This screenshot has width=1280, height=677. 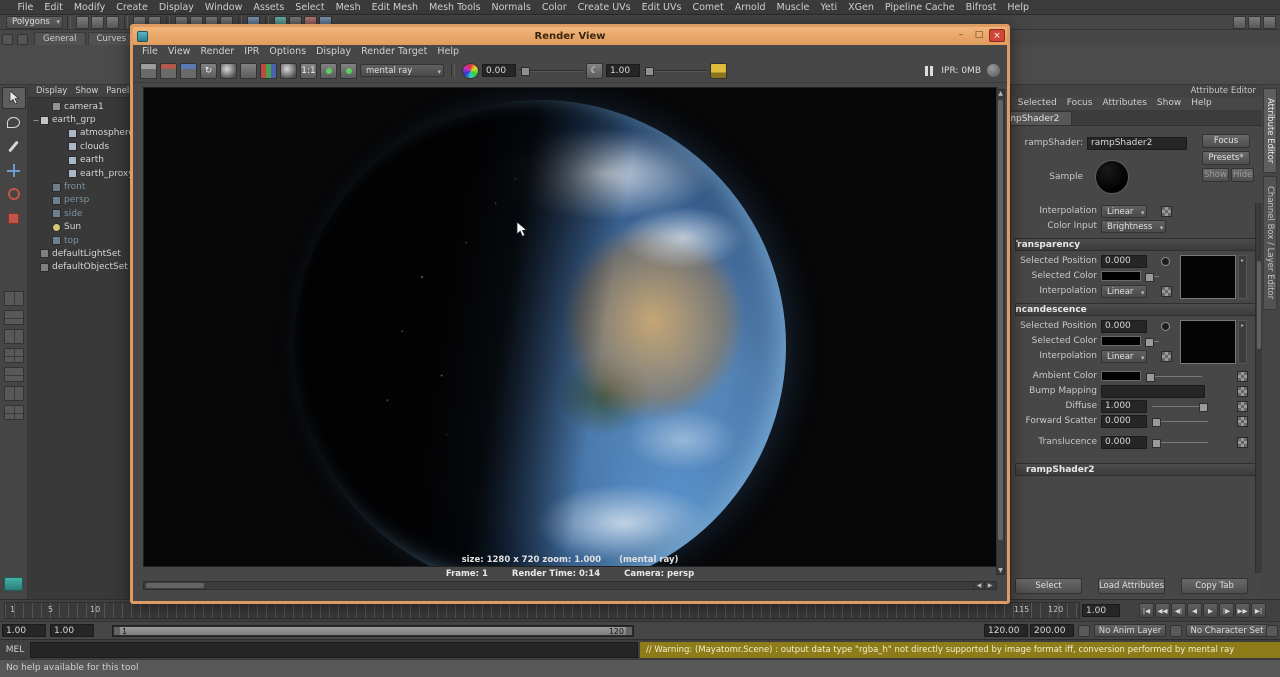 What do you see at coordinates (989, 585) in the screenshot?
I see `scroll-right-arrow: ▶` at bounding box center [989, 585].